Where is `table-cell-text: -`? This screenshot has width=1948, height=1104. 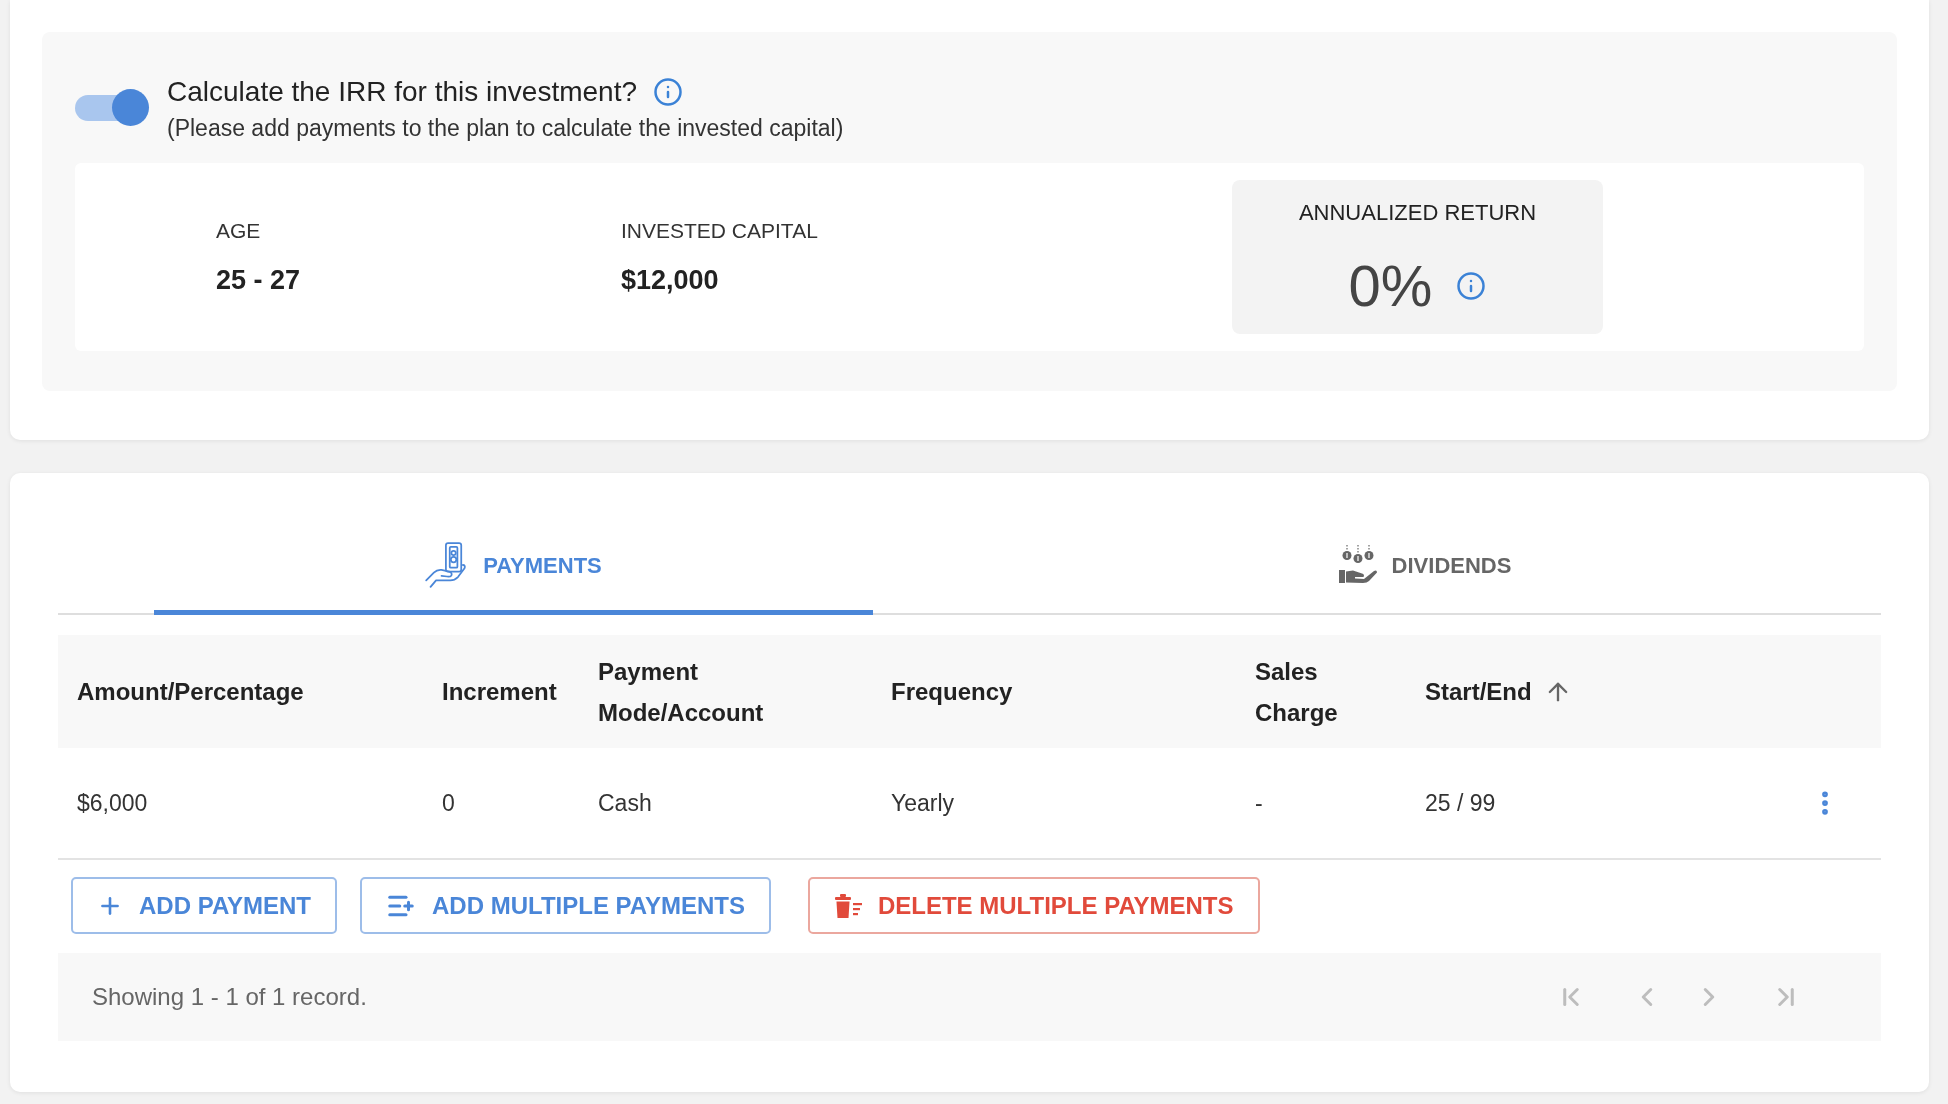
table-cell-text: - is located at coordinates (1259, 803).